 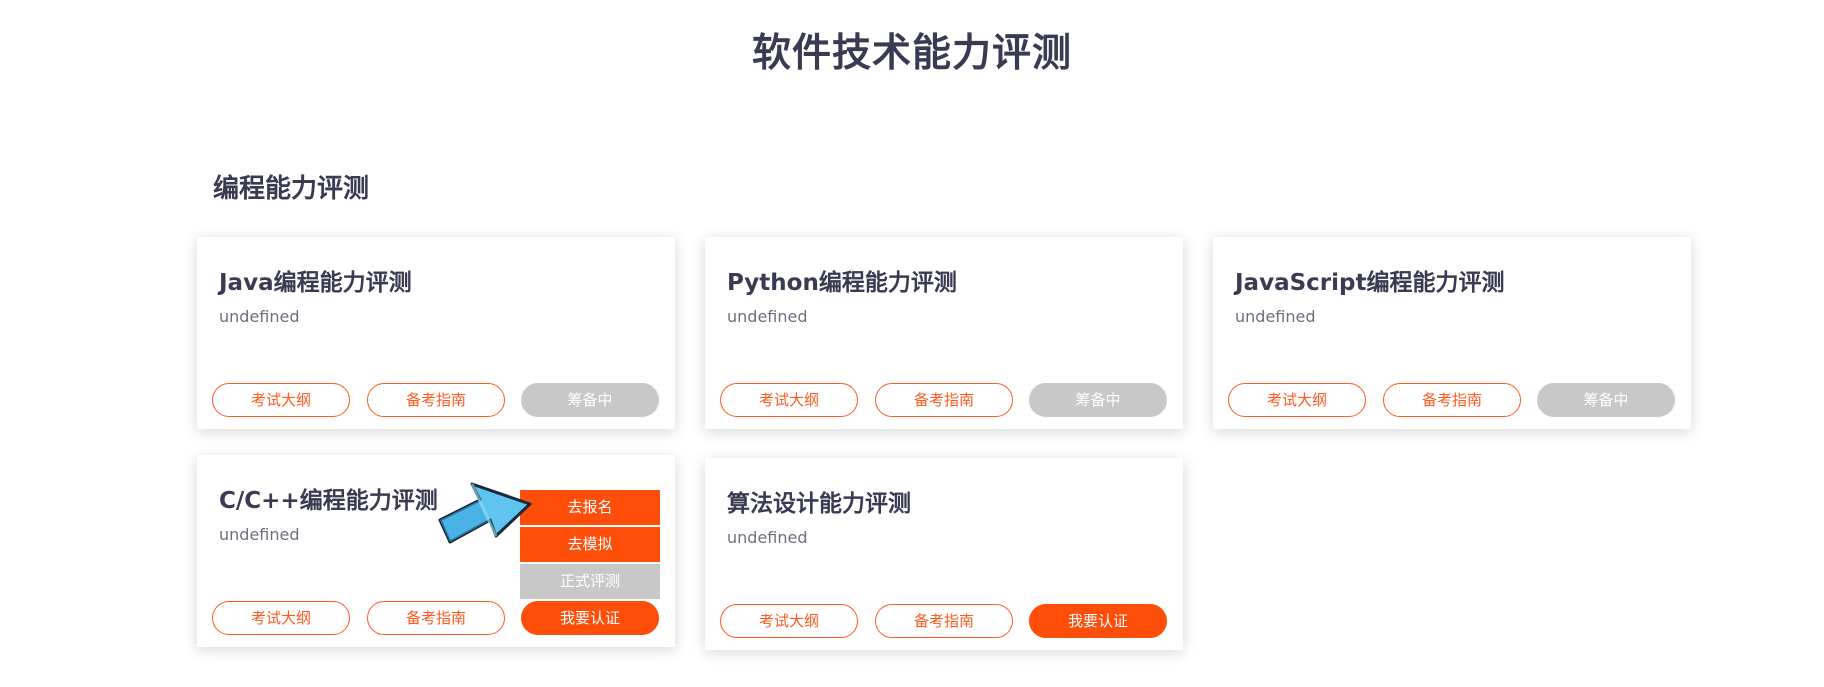 What do you see at coordinates (590, 507) in the screenshot?
I see `menu-item-register: 去报名` at bounding box center [590, 507].